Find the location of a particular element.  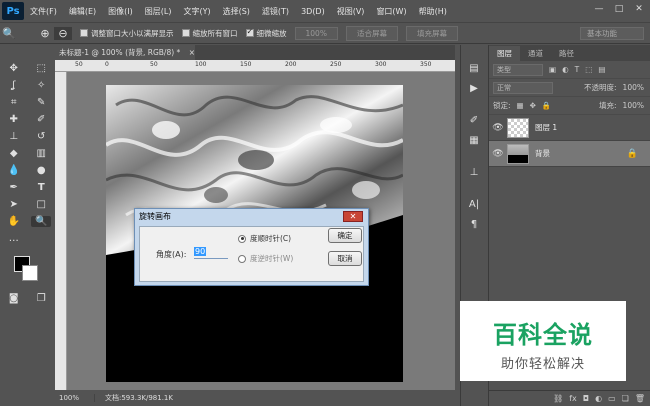

clone-stamp-tool-icon: ⊥ is located at coordinates (14, 136).